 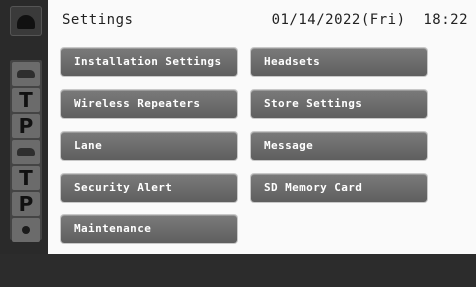 I want to click on lane-2-car-icon, so click(x=26, y=152).